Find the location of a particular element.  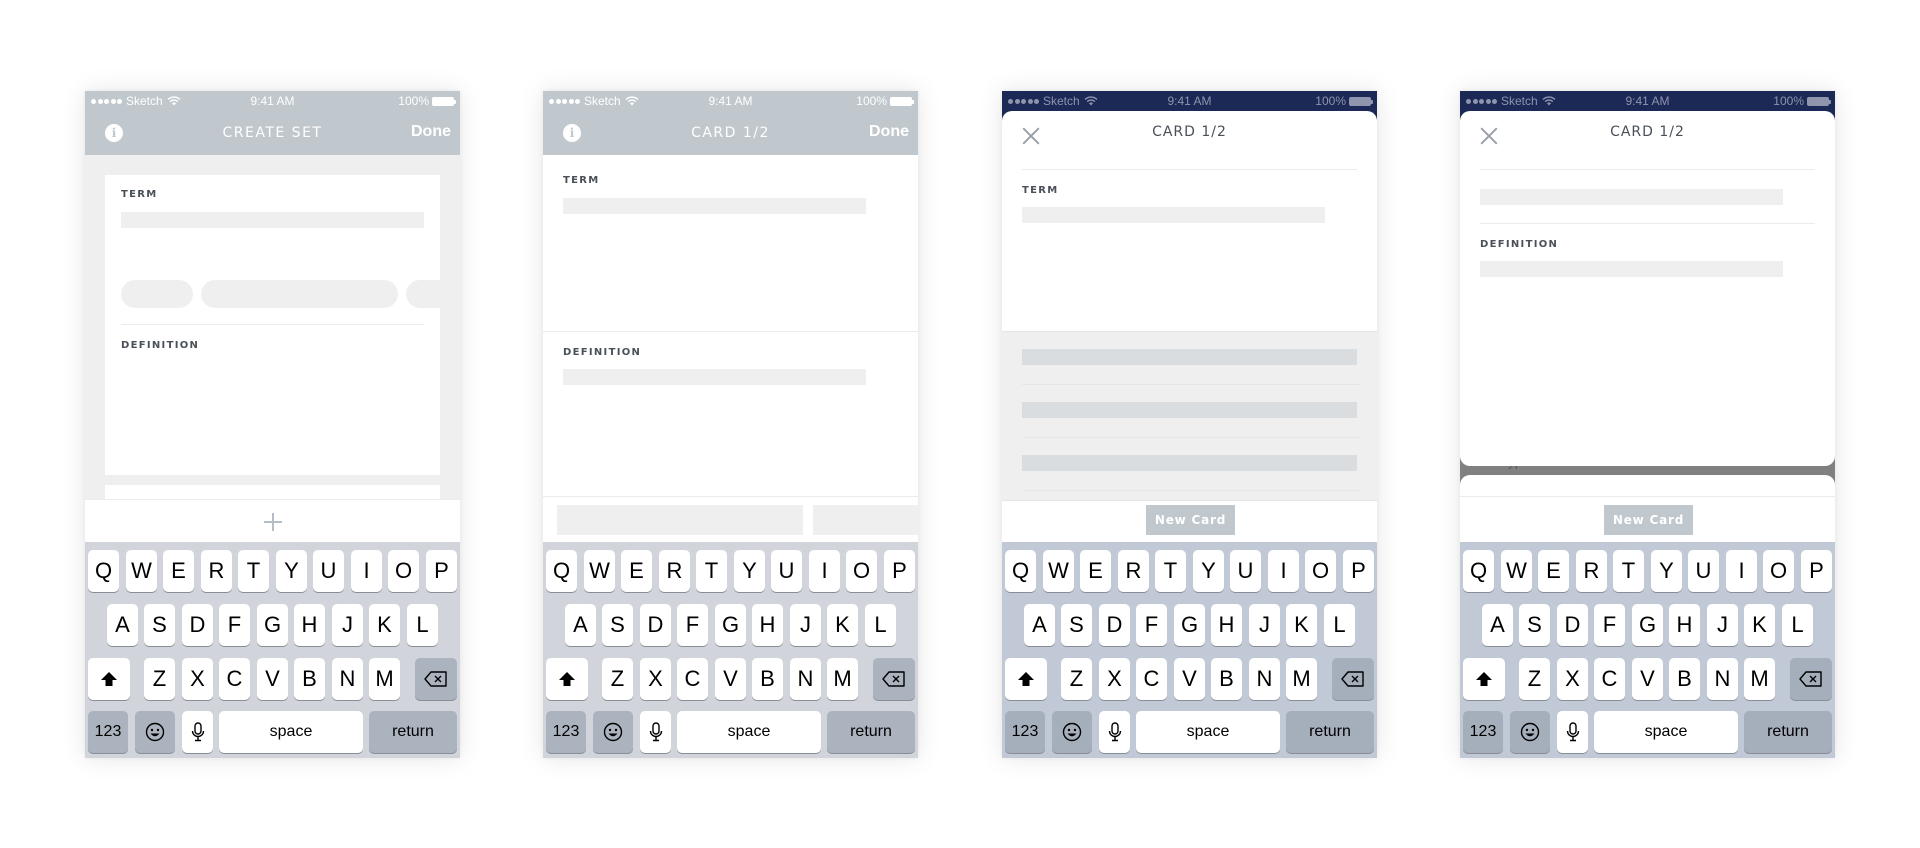

plus-icon is located at coordinates (273, 522).